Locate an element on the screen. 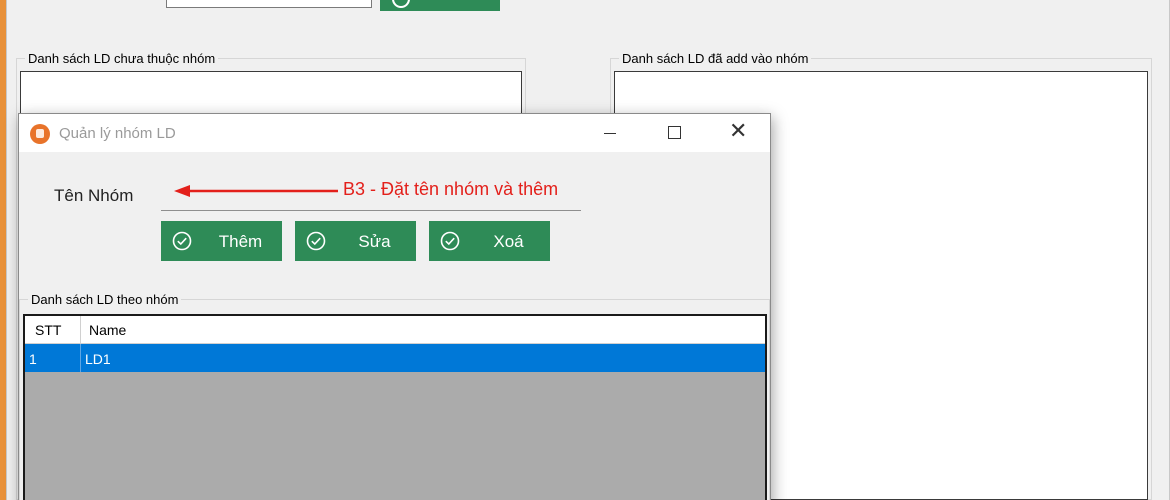 The width and height of the screenshot is (1170, 500). delete-button-label: Xoá is located at coordinates (508, 241).